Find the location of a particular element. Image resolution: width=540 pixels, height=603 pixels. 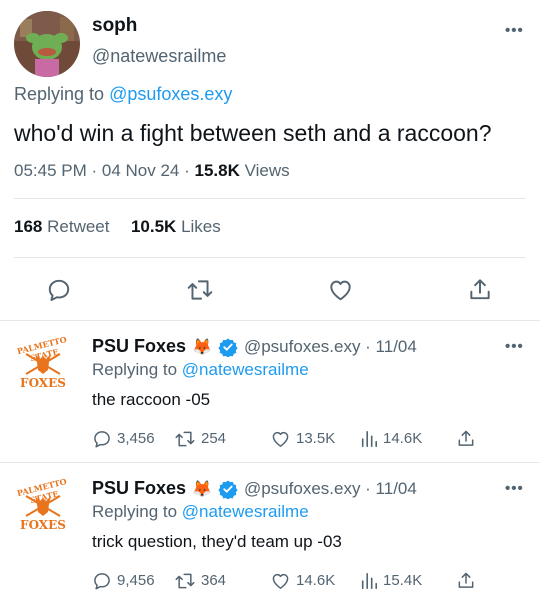

reply-actions: 3,456 254 13.5K 14.6K is located at coordinates (284, 438).